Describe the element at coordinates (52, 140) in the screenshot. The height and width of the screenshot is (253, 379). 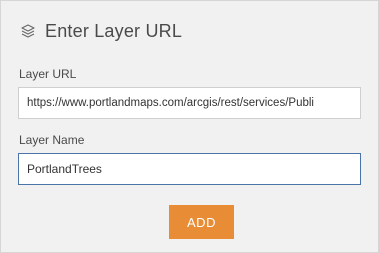
I see `layer-name-label: Layer Name` at that location.